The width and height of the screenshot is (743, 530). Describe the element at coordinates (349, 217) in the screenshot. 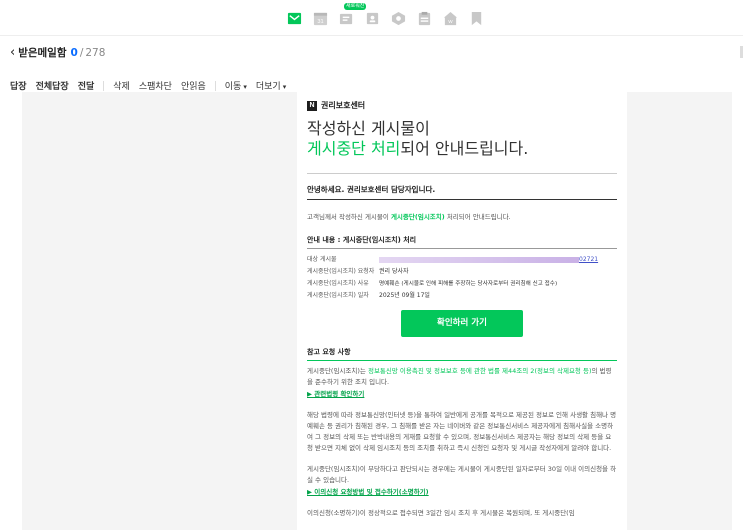

I see `intro-prefix: 고객님께서 작성하신 게시물이` at that location.